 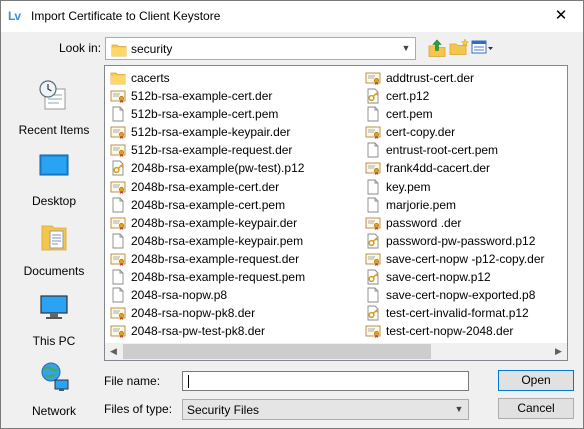 I want to click on file-name-text: 512b-rsa-example-cert.der, so click(x=202, y=96).